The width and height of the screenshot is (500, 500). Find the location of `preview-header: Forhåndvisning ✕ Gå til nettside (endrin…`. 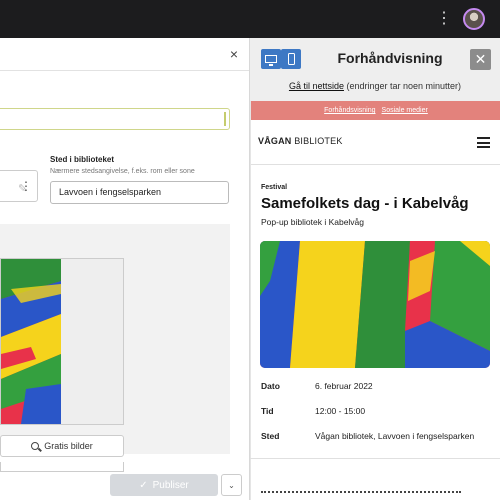

preview-header: Forhåndvisning ✕ Gå til nettside (endrin… is located at coordinates (375, 69).